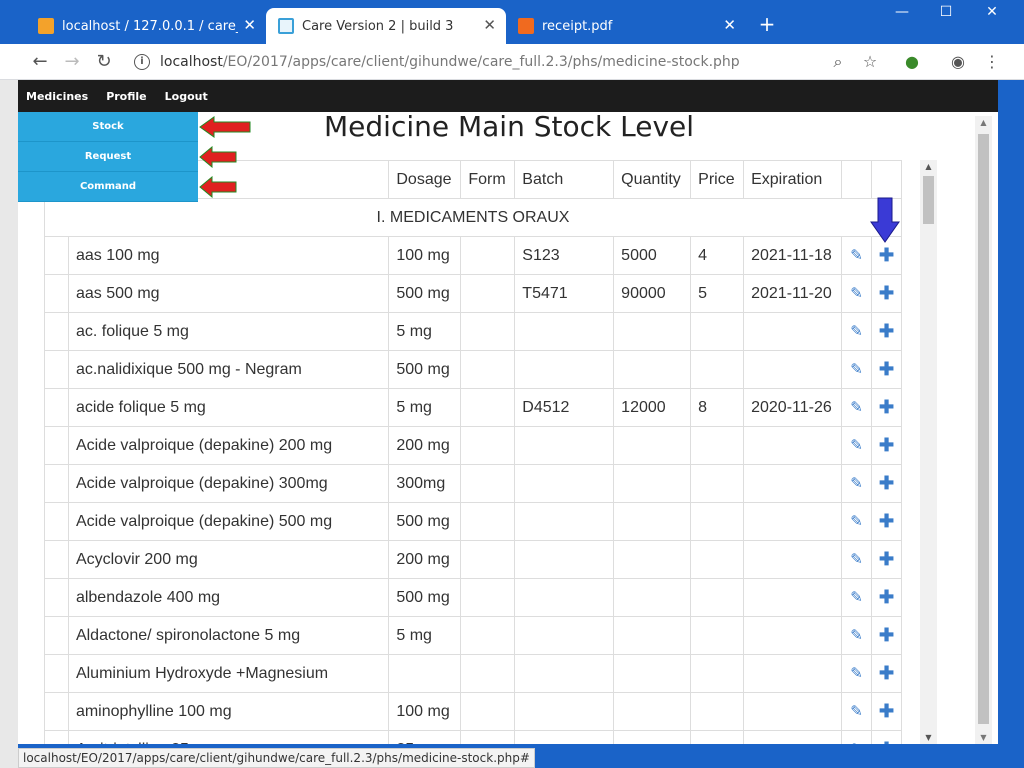  I want to click on menu-item-command: Command, so click(108, 187).